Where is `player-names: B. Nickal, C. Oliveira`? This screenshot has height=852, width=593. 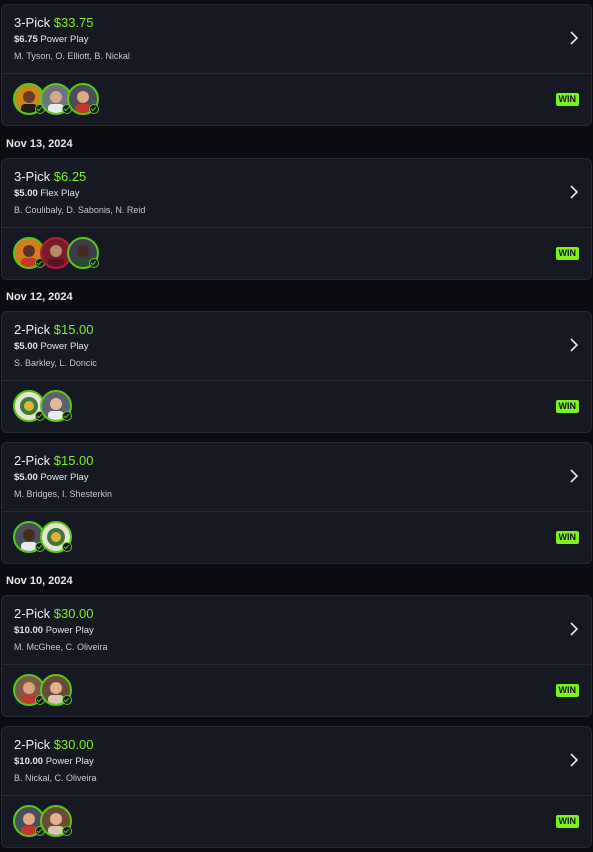
player-names: B. Nickal, C. Oliveira is located at coordinates (55, 778).